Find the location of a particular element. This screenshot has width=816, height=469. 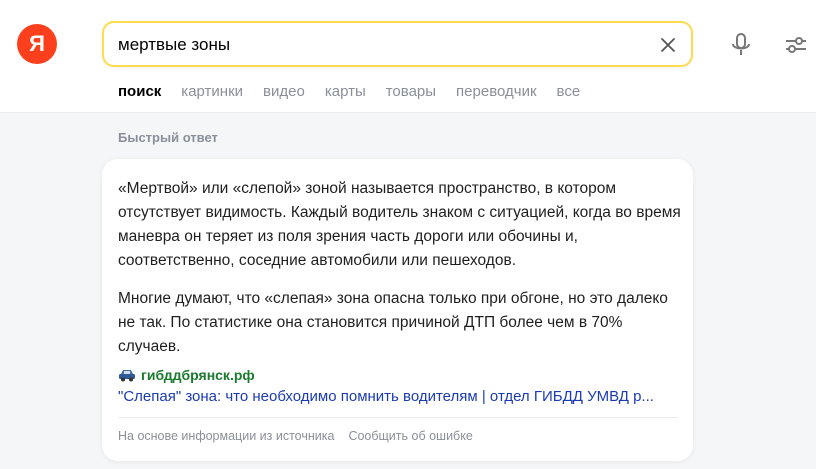

tab-maps: карты is located at coordinates (345, 91).